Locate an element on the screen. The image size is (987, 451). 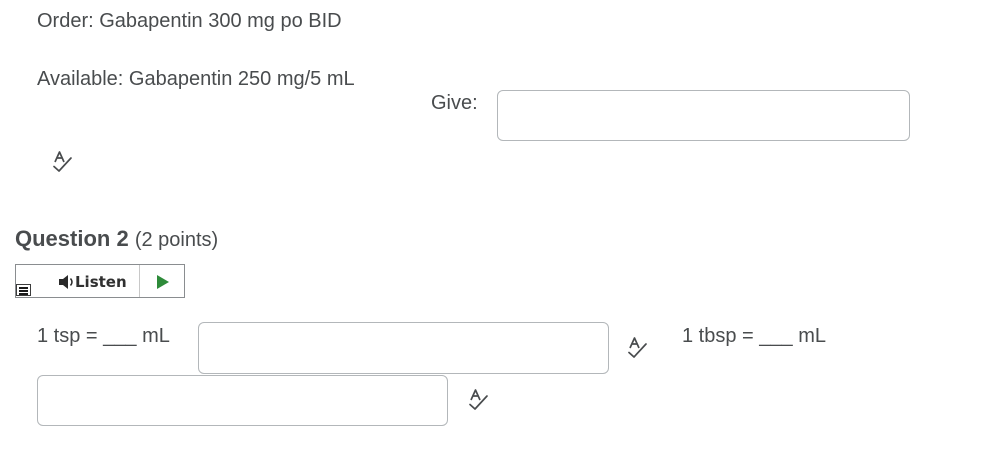
menu-icon is located at coordinates (23, 290).